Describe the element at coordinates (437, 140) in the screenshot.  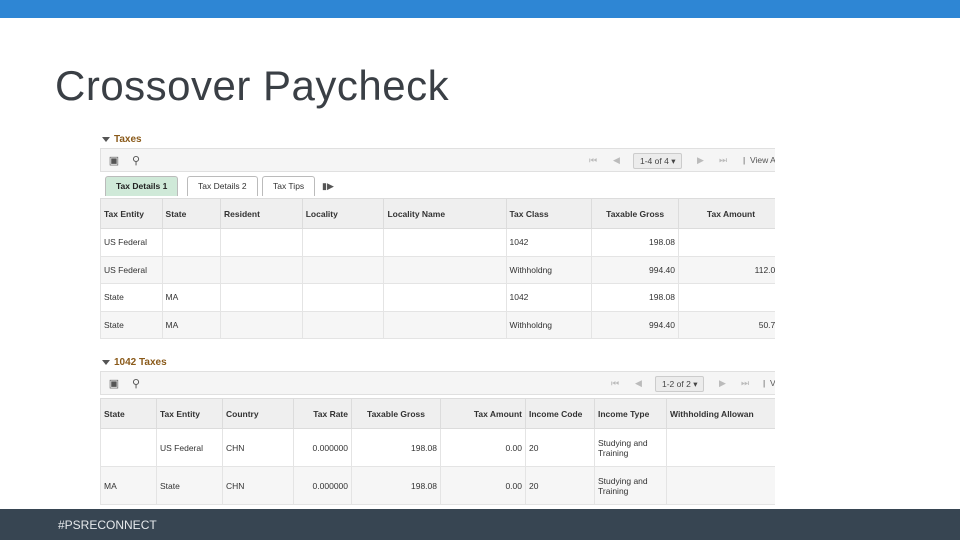
I see `taxes-section-header: Taxes` at that location.